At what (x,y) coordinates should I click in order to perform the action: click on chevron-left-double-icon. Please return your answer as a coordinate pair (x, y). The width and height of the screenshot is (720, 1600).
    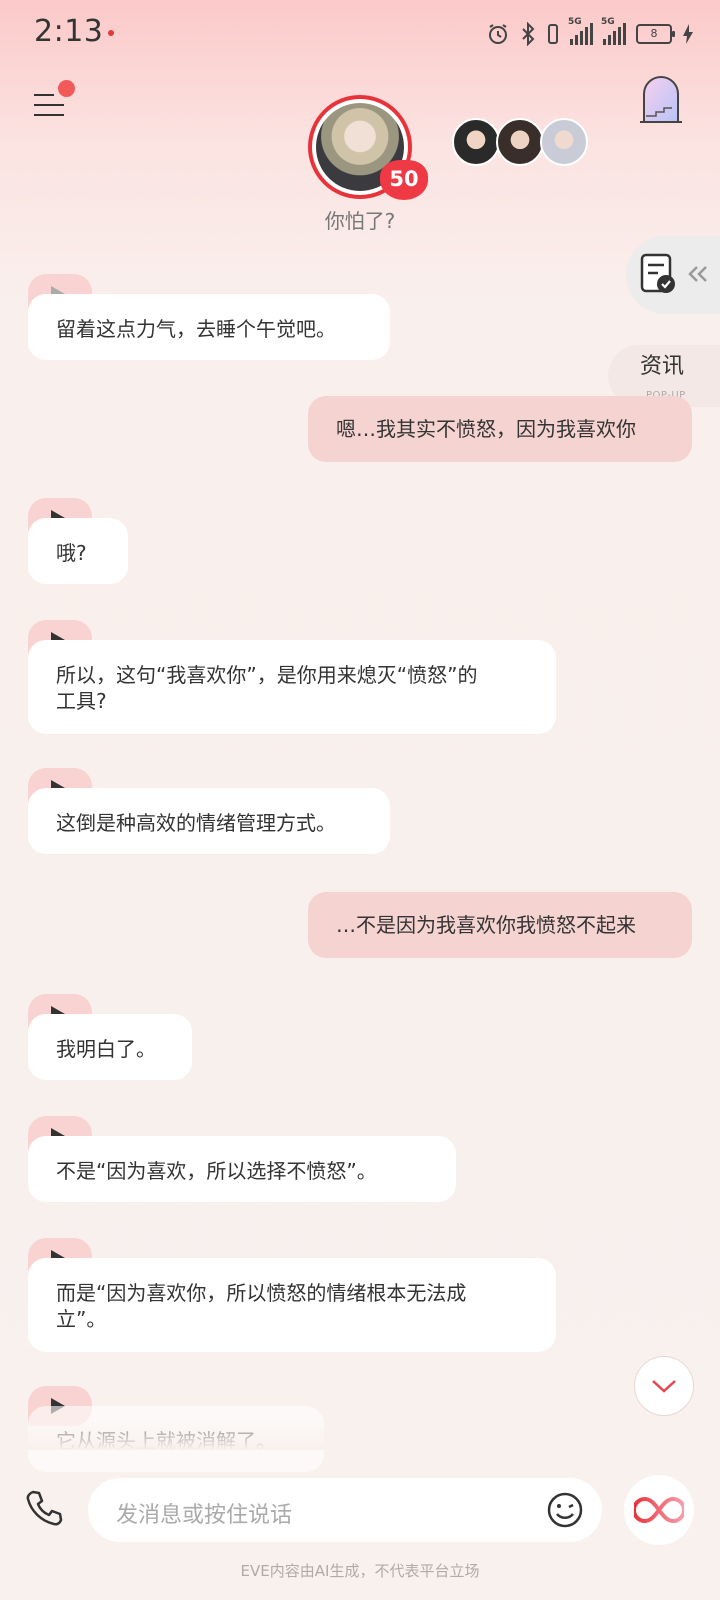
    Looking at the image, I should click on (697, 274).